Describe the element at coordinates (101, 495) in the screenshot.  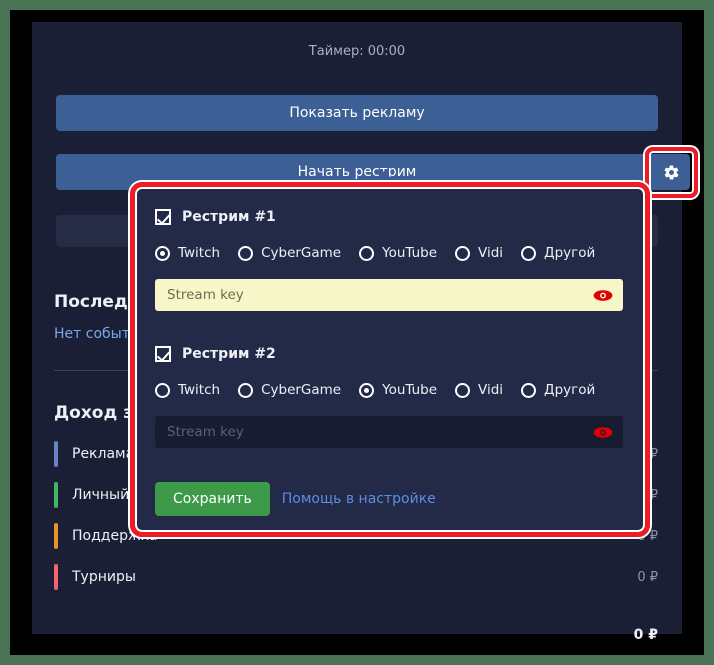
I see `income-row-label: Личный` at that location.